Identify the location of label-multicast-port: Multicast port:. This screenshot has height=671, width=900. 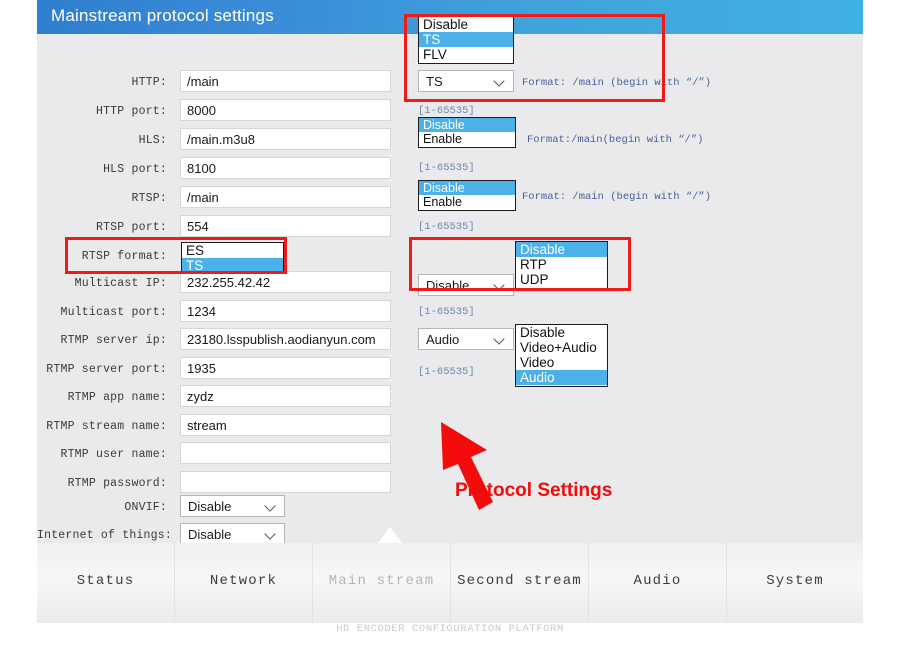
(113, 312).